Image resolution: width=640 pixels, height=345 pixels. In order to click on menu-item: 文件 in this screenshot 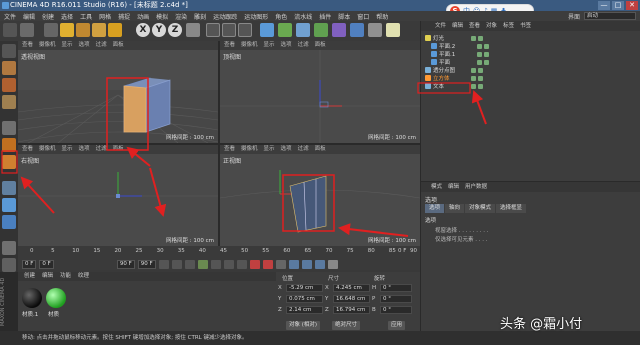, I will do `click(10, 16)`.